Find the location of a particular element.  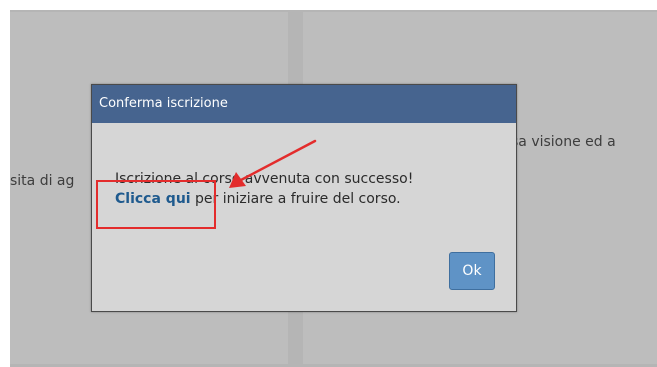

dialog-titlebar: Conferma iscrizione is located at coordinates (304, 104).